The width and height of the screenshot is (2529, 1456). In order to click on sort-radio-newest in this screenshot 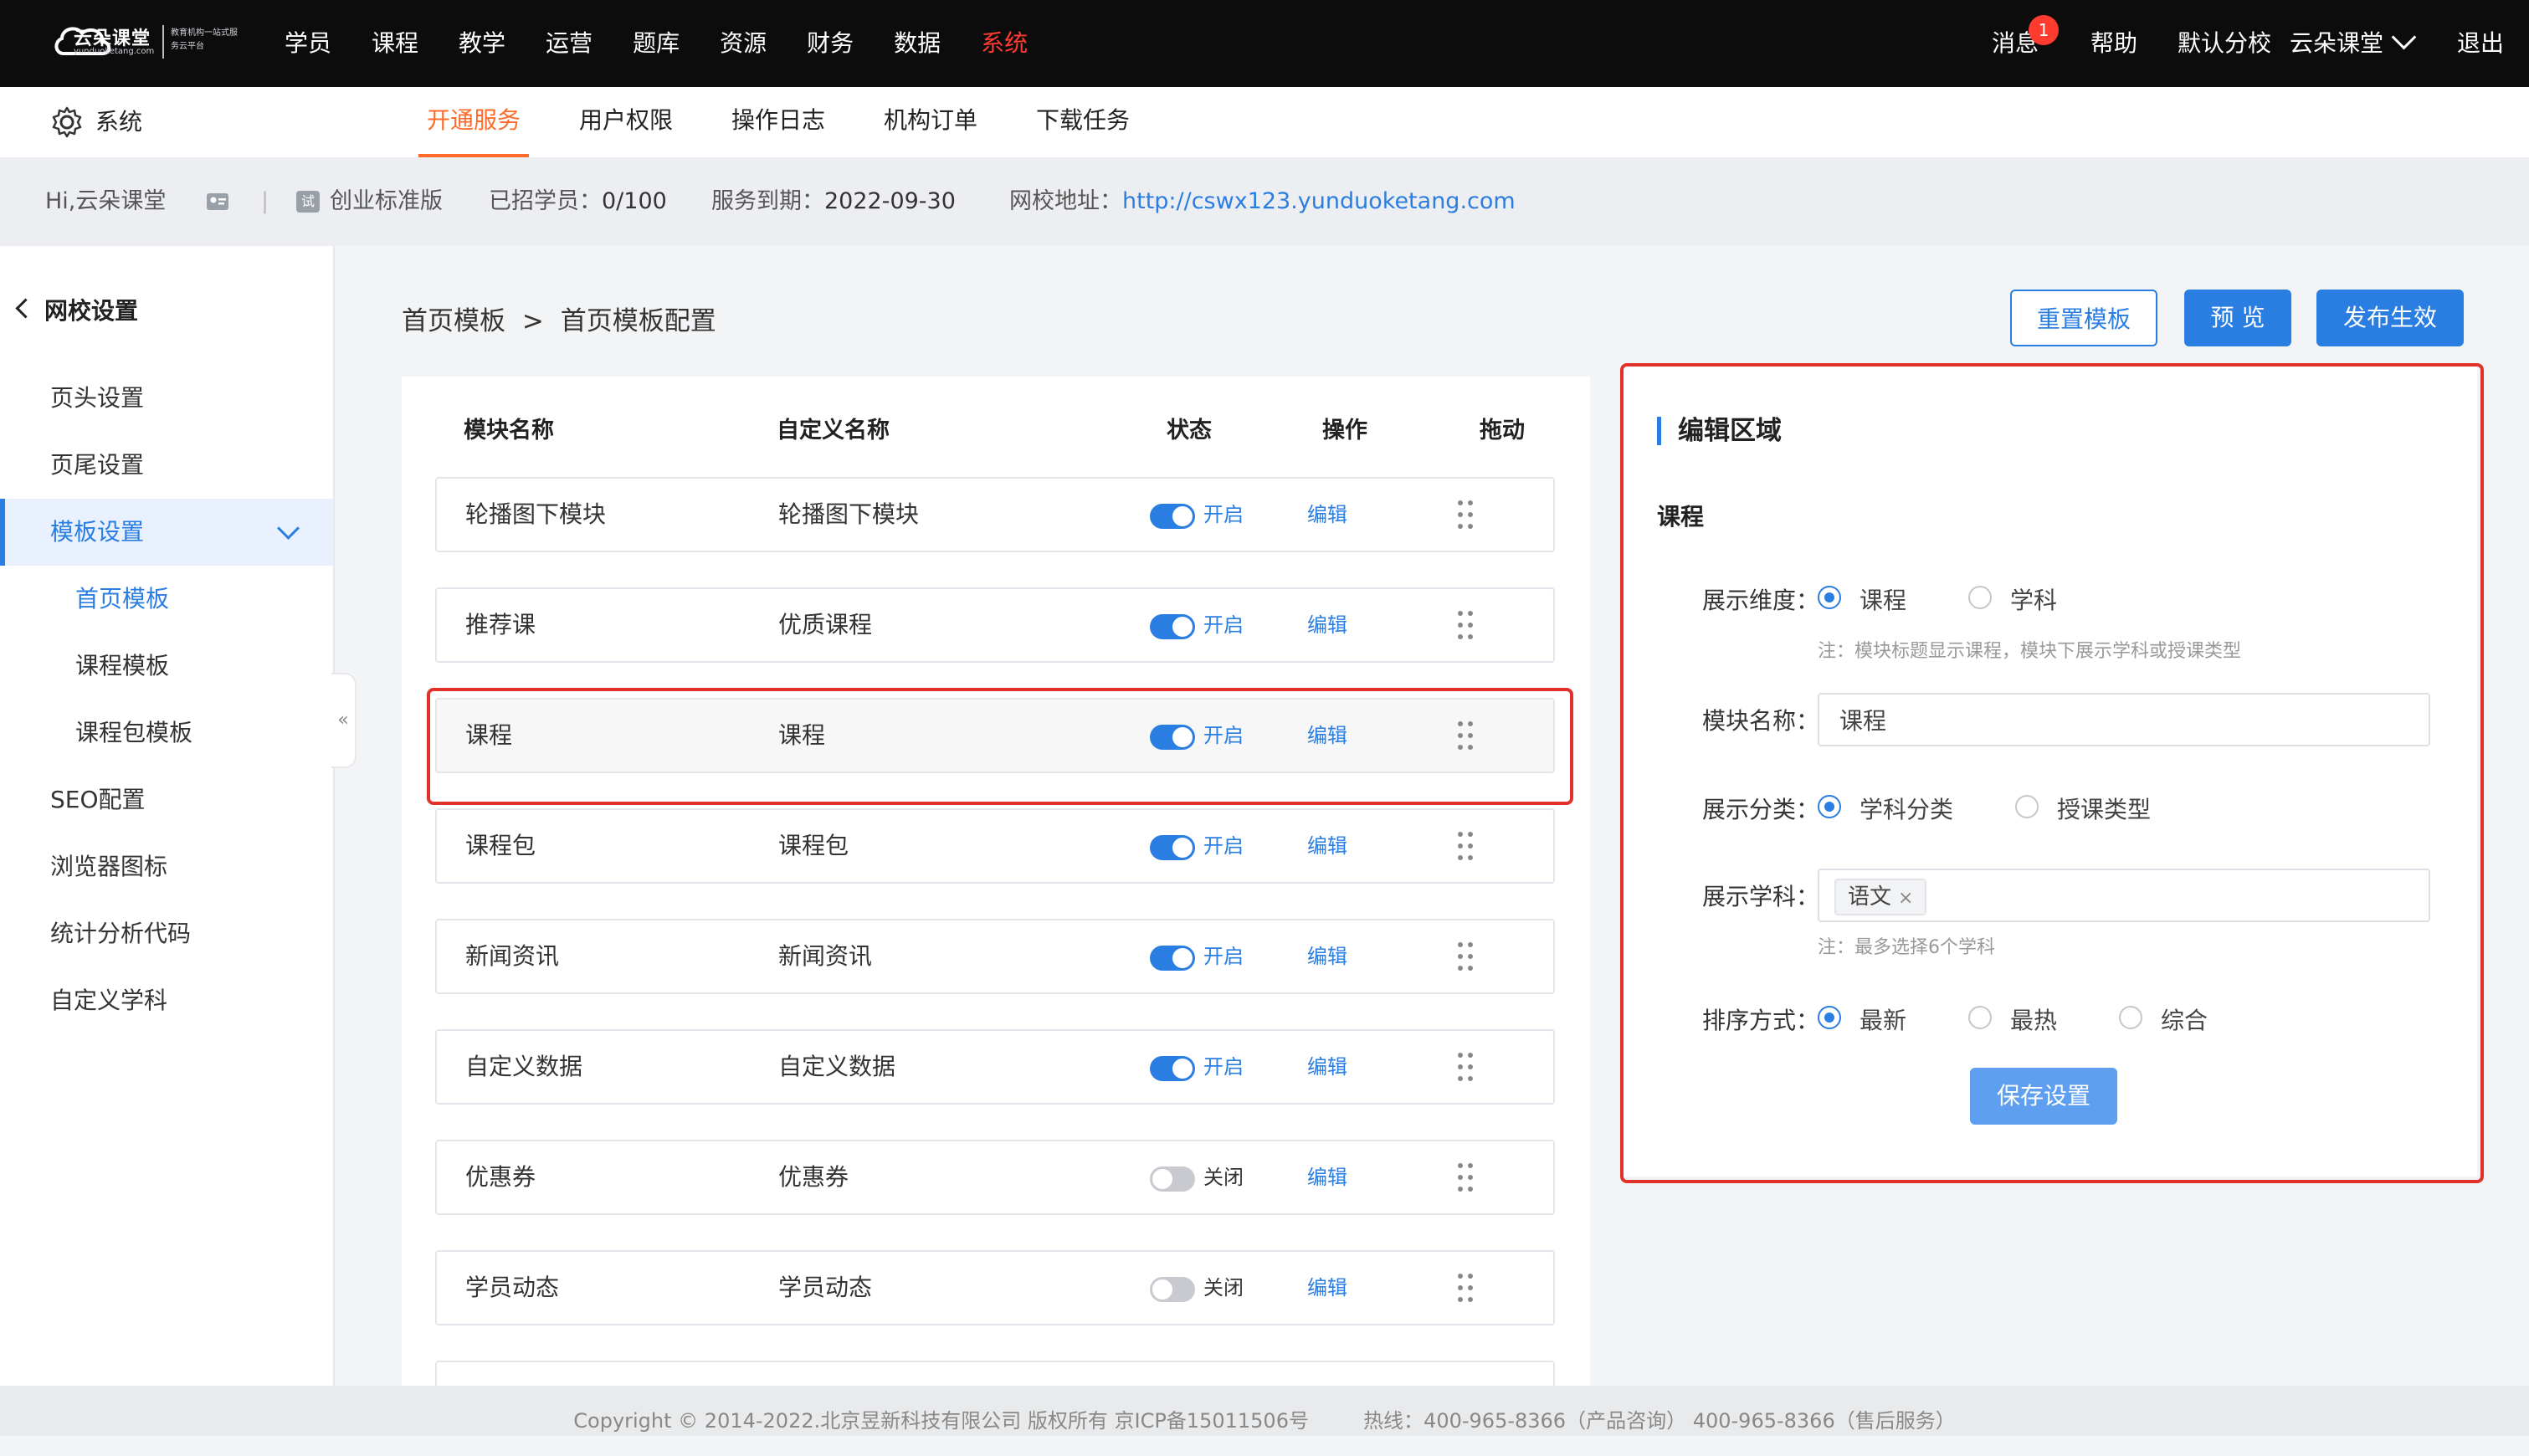, I will do `click(1830, 1018)`.